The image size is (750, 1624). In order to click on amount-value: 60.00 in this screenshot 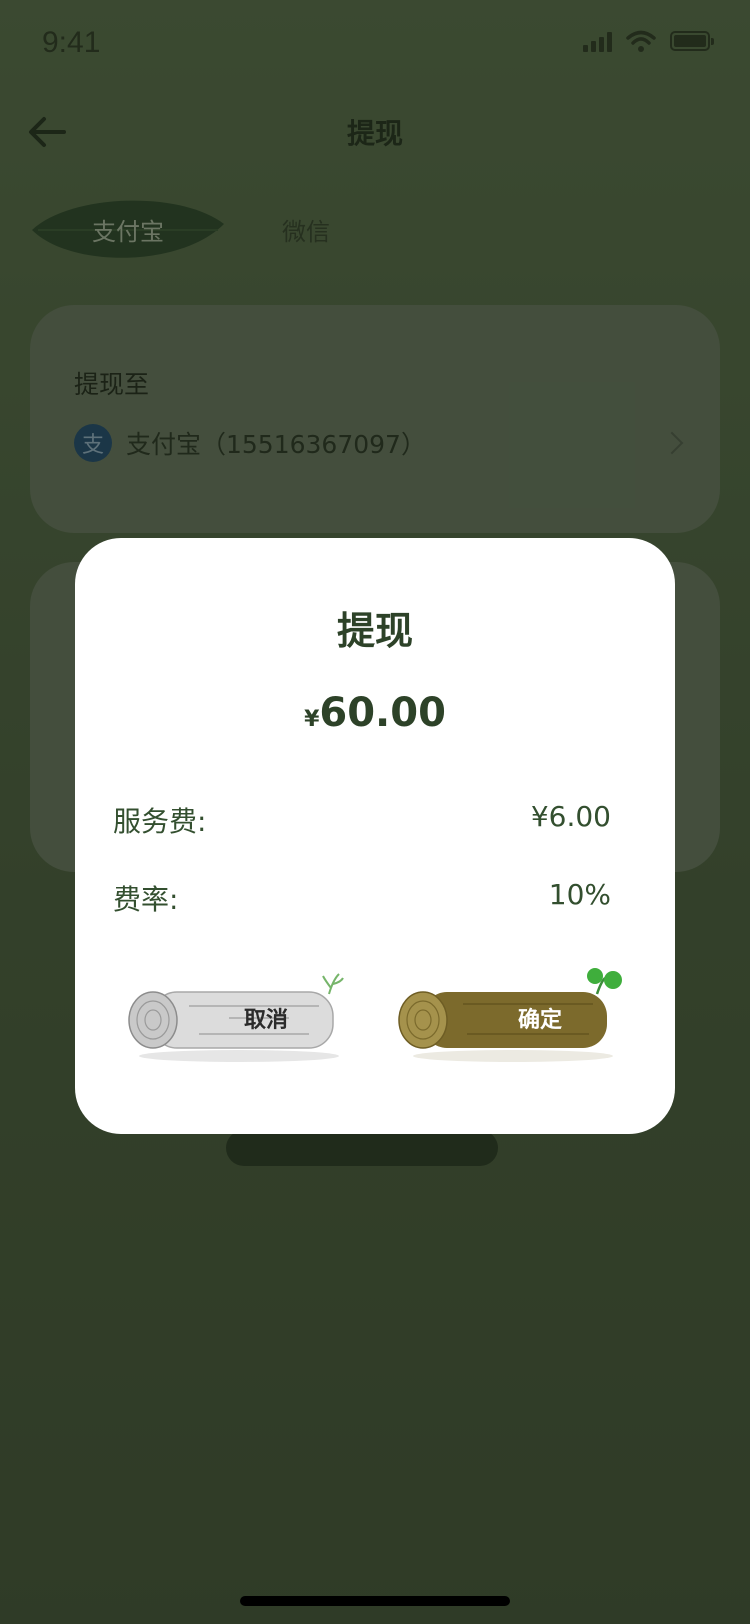, I will do `click(382, 713)`.